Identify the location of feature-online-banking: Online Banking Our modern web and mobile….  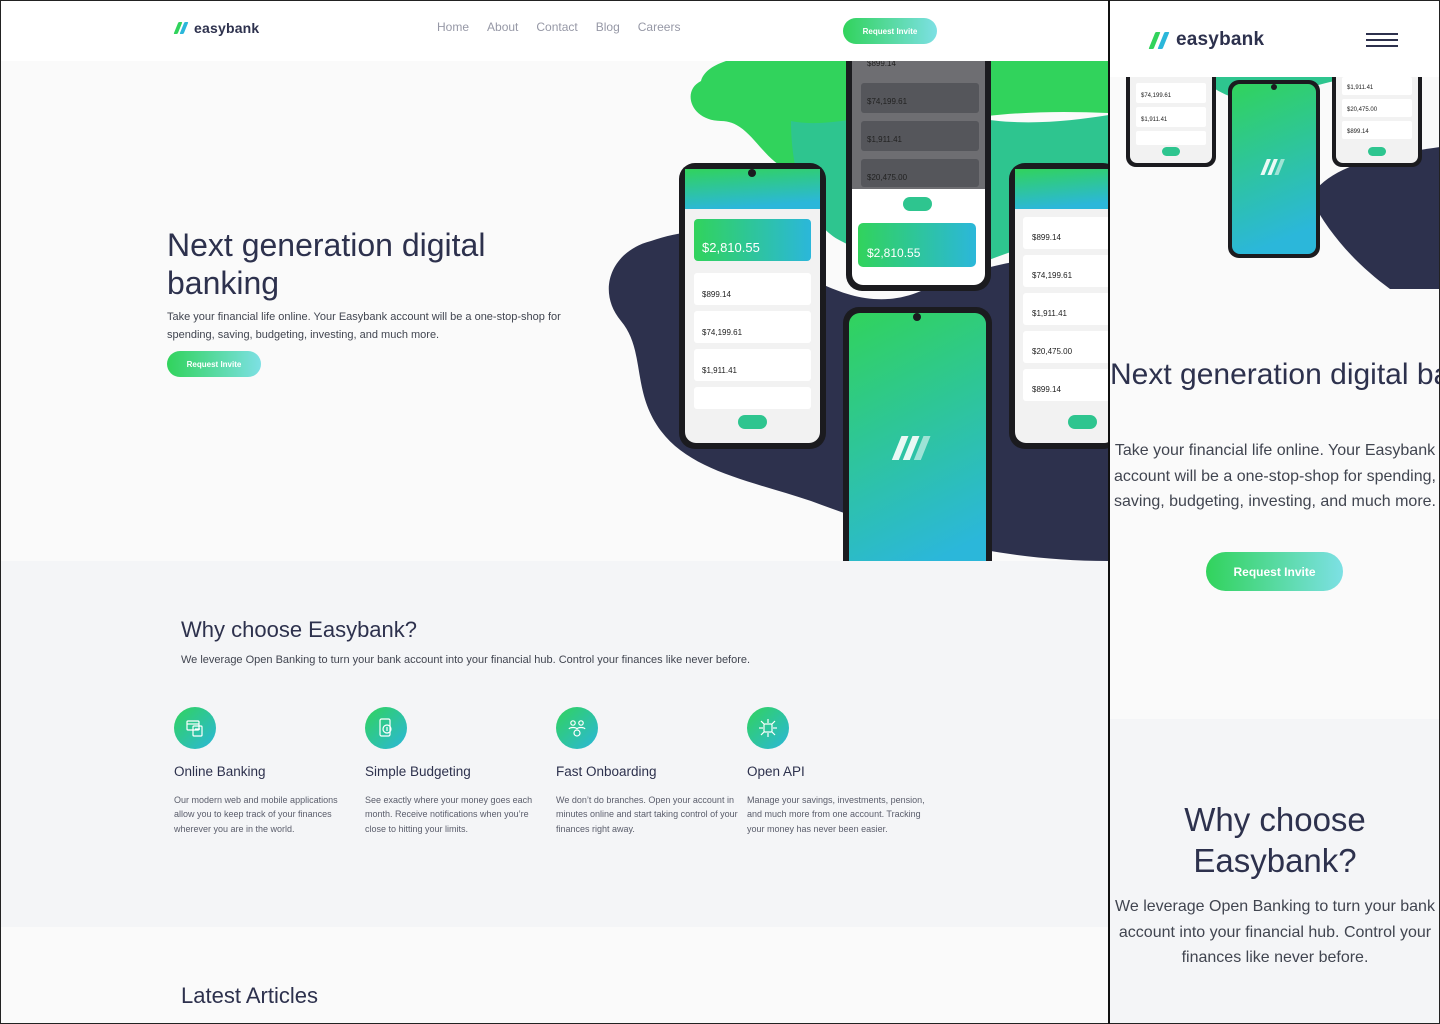
(269, 771).